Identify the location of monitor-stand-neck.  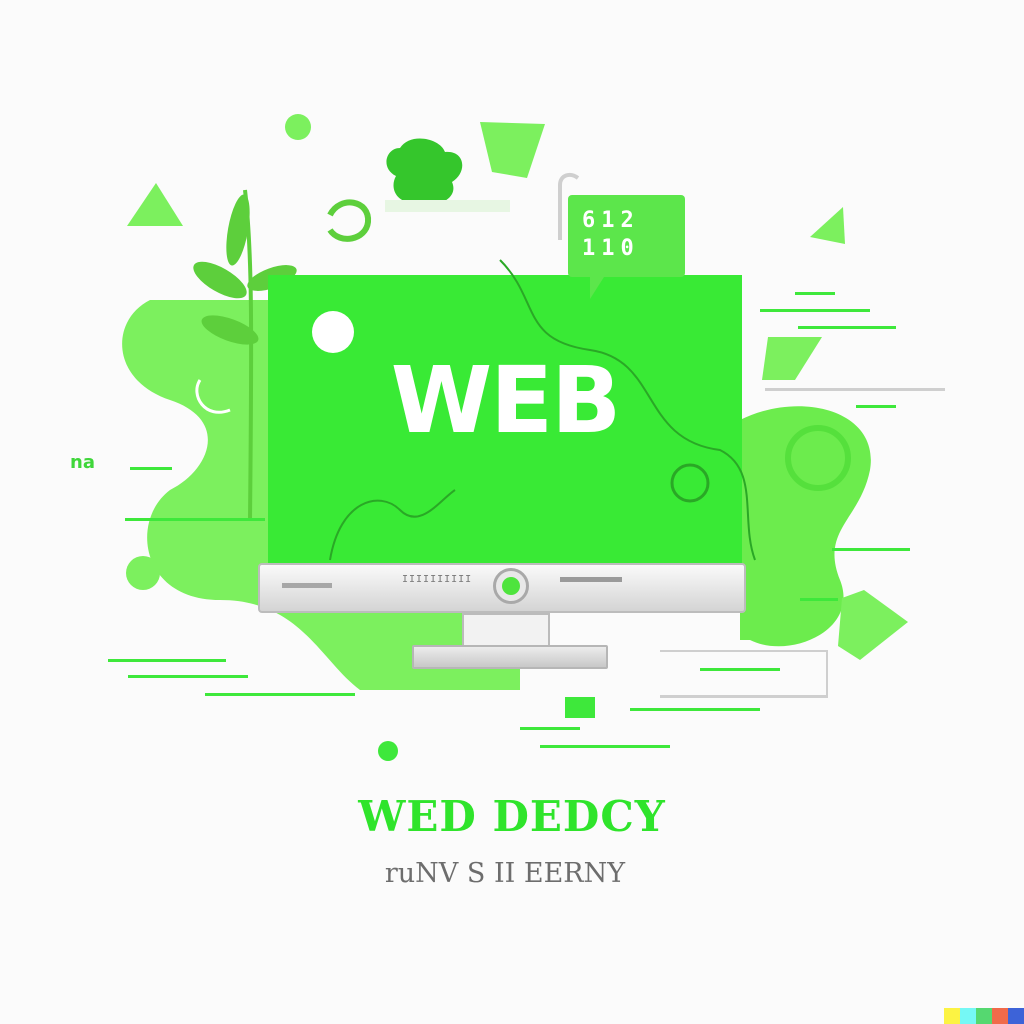
(506, 631).